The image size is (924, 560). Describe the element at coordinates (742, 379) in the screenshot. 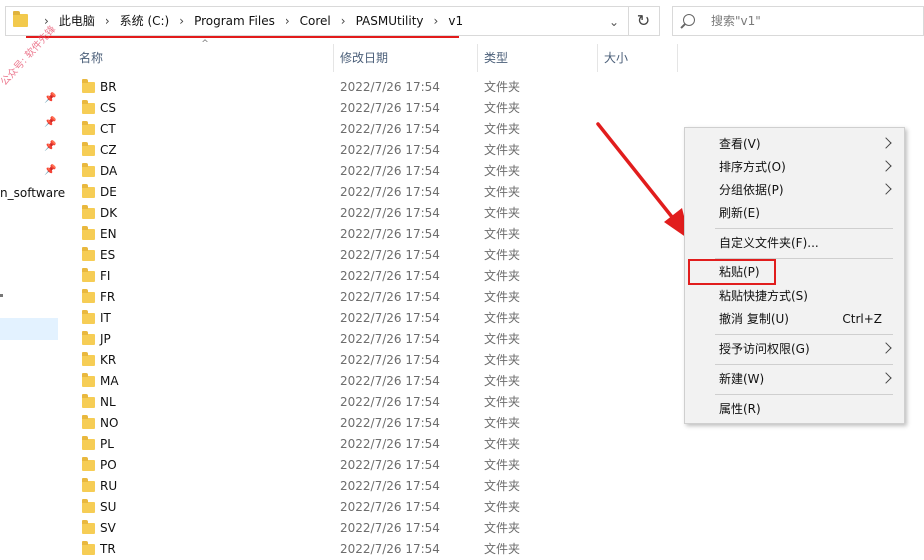

I see `menu-item-label: 新建(W)` at that location.